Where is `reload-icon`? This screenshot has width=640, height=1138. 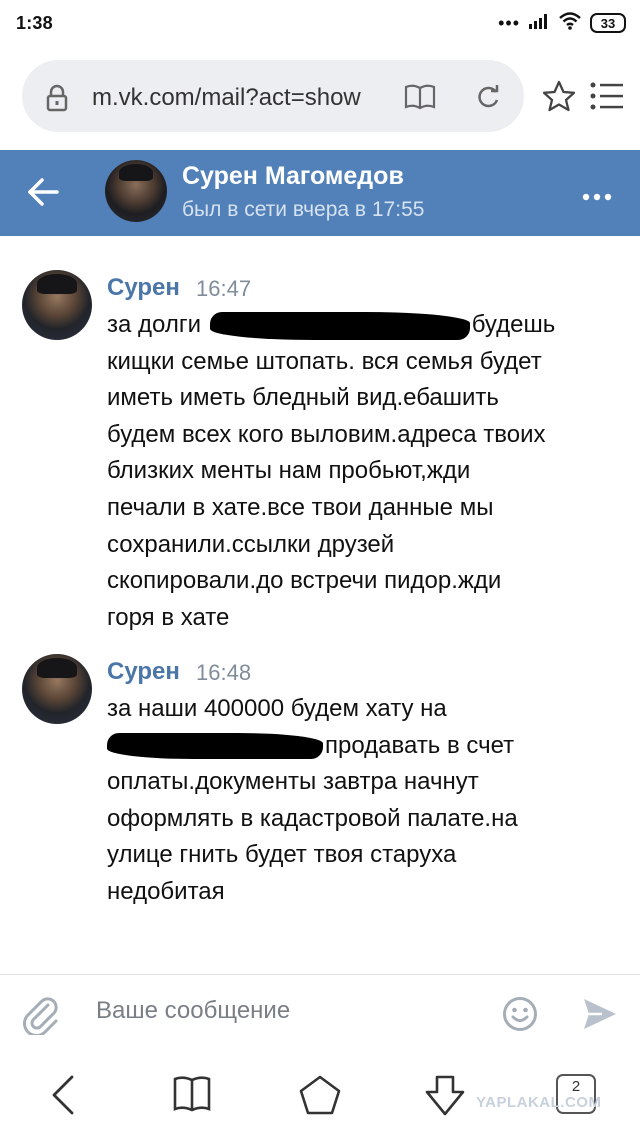 reload-icon is located at coordinates (488, 99).